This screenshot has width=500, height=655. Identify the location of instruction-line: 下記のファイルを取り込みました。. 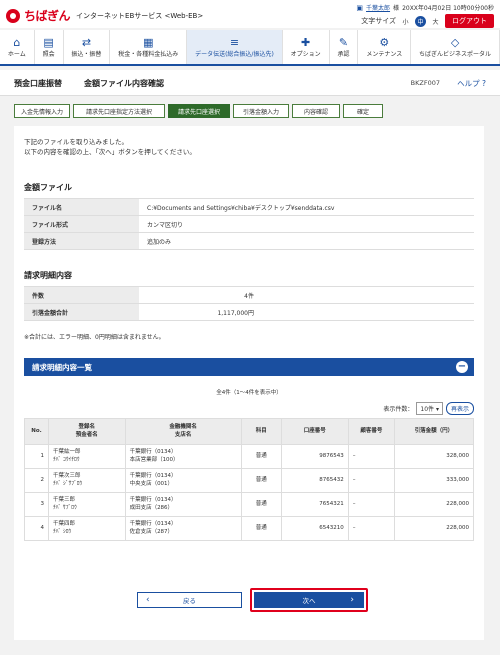
(76, 142).